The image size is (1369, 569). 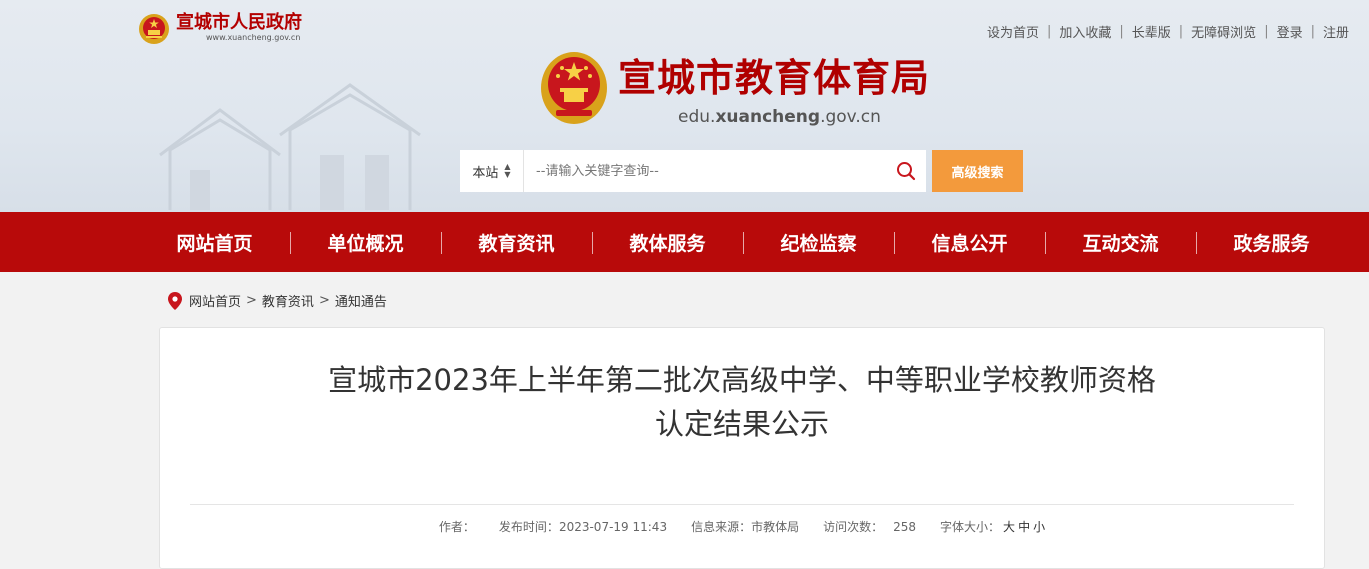 What do you see at coordinates (774, 78) in the screenshot?
I see `site-name: 宣城市教育体育局` at bounding box center [774, 78].